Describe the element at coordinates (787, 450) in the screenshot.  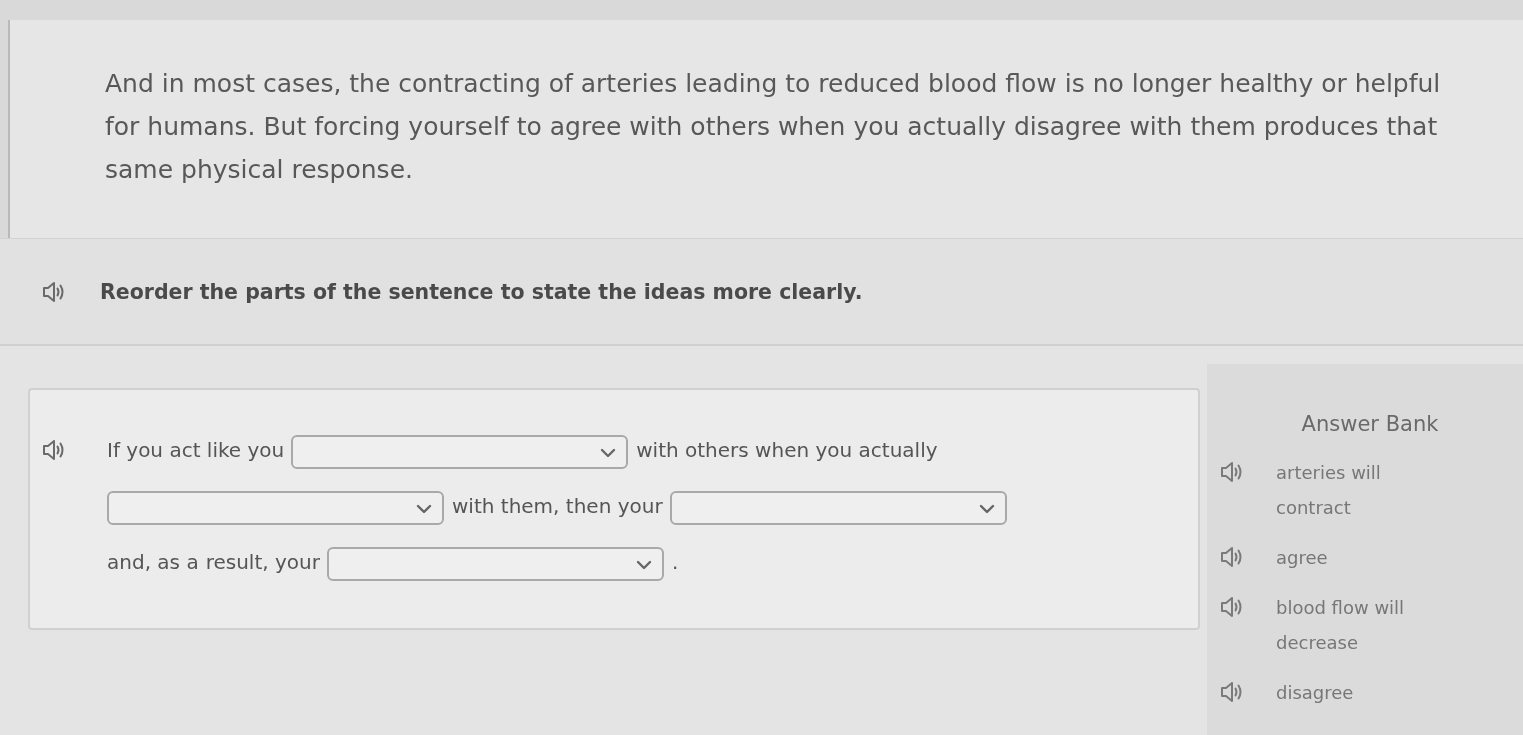
I see `sentence-text: with others when you actually` at that location.